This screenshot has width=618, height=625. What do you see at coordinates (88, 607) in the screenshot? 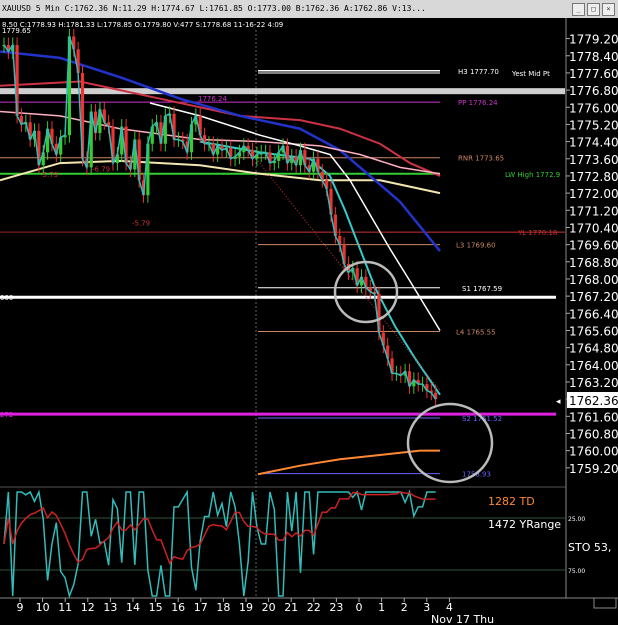
I see `time-tick-label: 12` at bounding box center [88, 607].